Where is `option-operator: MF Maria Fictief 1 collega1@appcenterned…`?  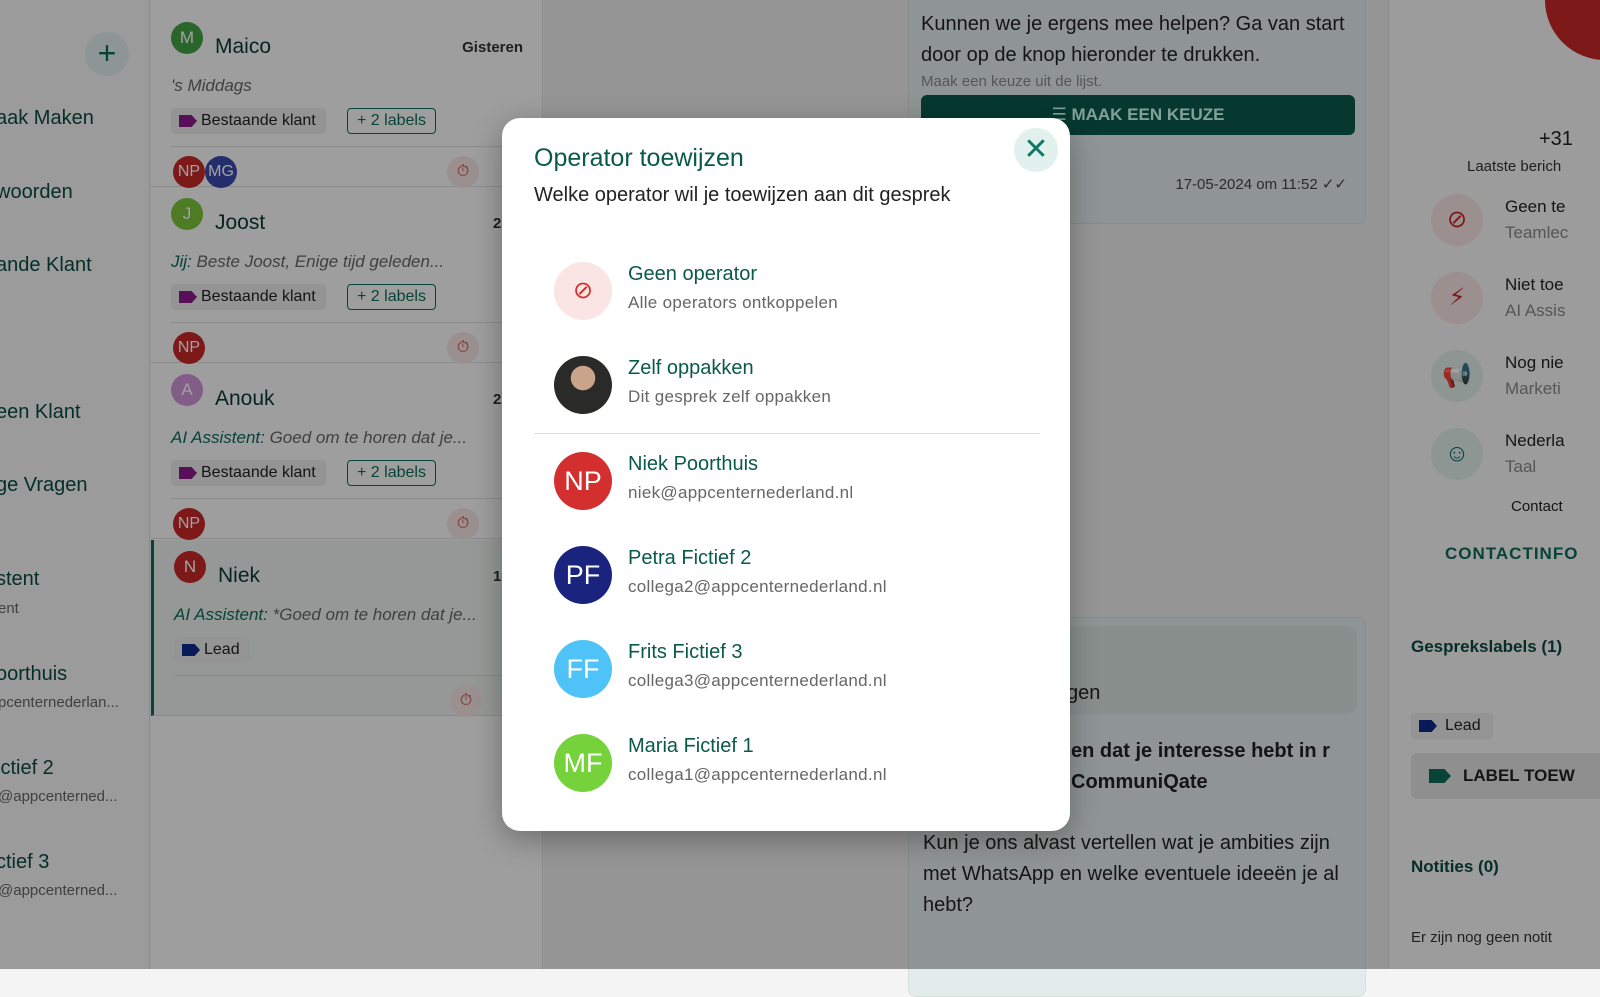
option-operator: MF Maria Fictief 1 collega1@appcenterned… is located at coordinates (787, 763).